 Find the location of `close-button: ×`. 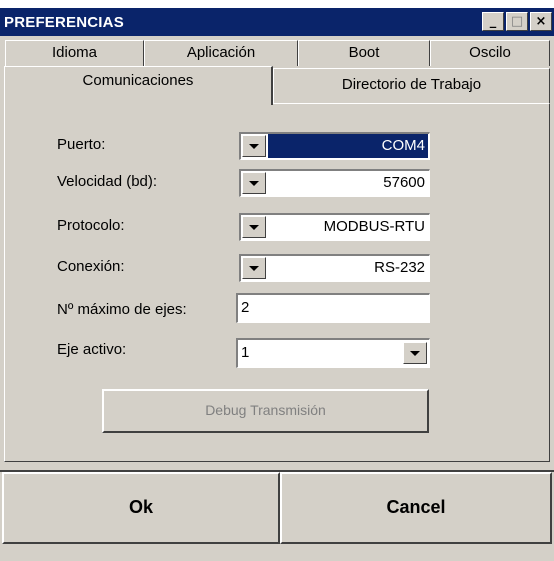

close-button: × is located at coordinates (541, 21).